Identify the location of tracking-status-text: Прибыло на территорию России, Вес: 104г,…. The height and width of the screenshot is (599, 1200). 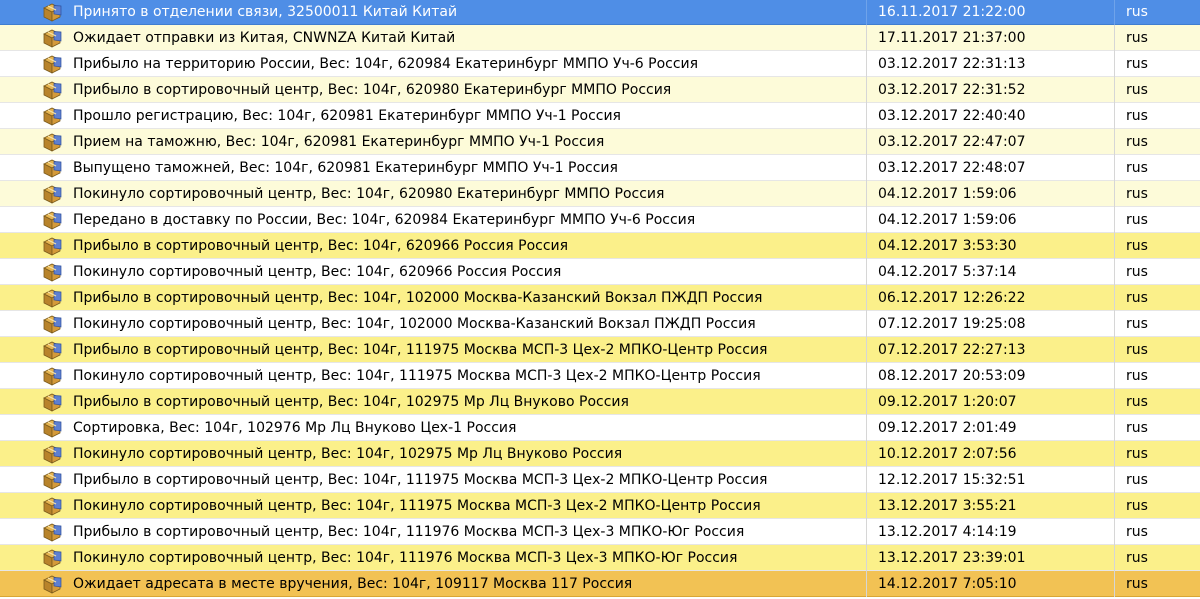
(386, 64).